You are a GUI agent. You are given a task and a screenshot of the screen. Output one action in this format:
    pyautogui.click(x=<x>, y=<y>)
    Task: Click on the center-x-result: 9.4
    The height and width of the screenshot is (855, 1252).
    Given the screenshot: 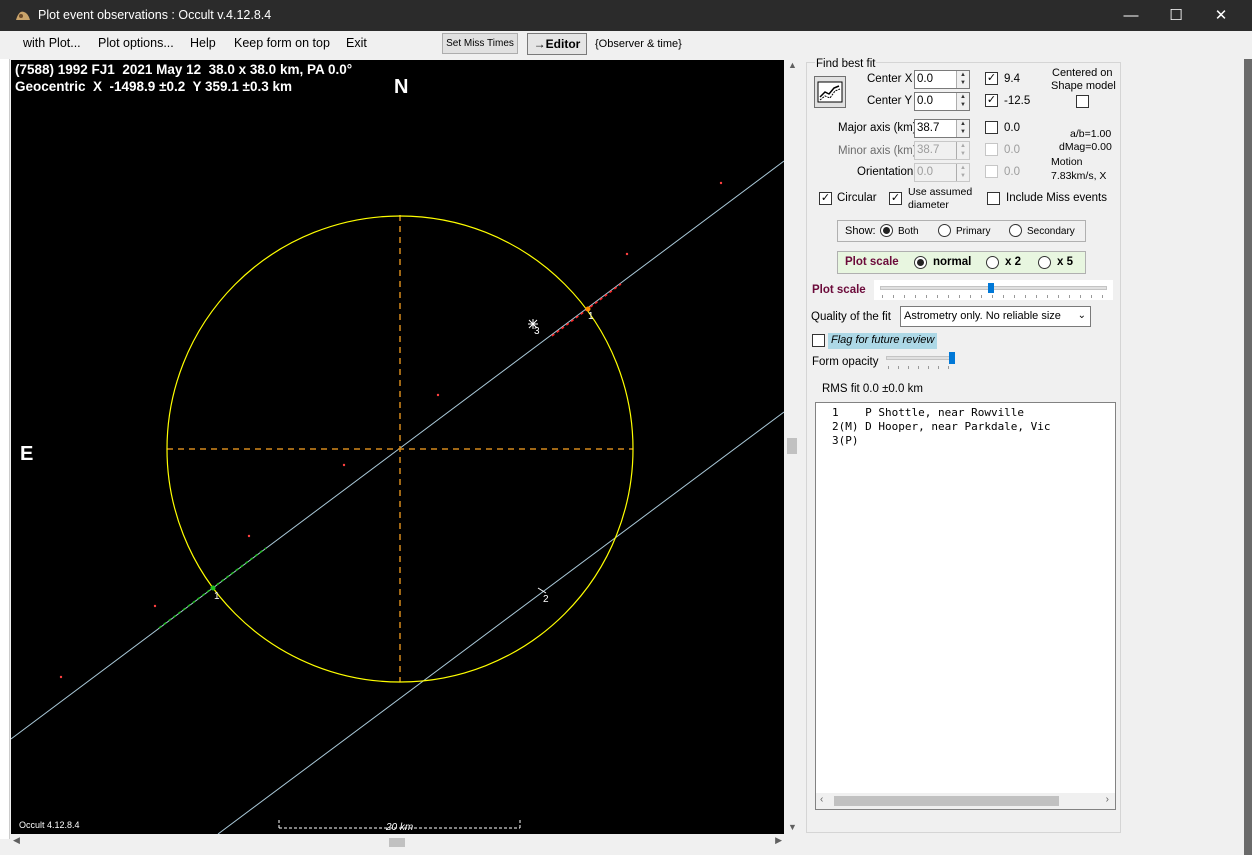 What is the action you would take?
    pyautogui.click(x=1012, y=79)
    